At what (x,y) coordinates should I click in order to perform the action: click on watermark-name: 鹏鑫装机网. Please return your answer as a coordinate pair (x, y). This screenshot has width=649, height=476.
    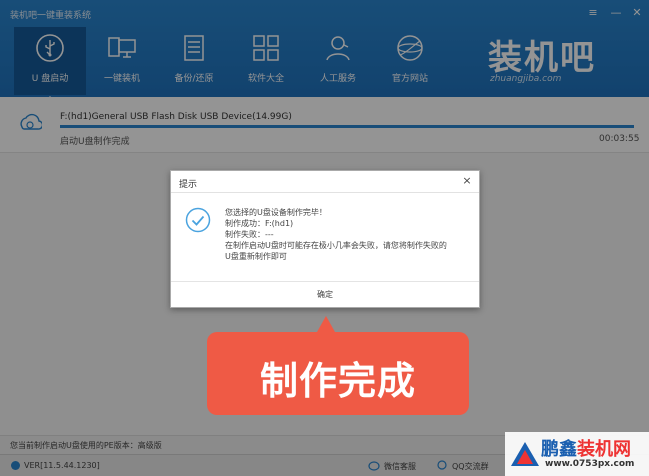
    Looking at the image, I should click on (586, 448).